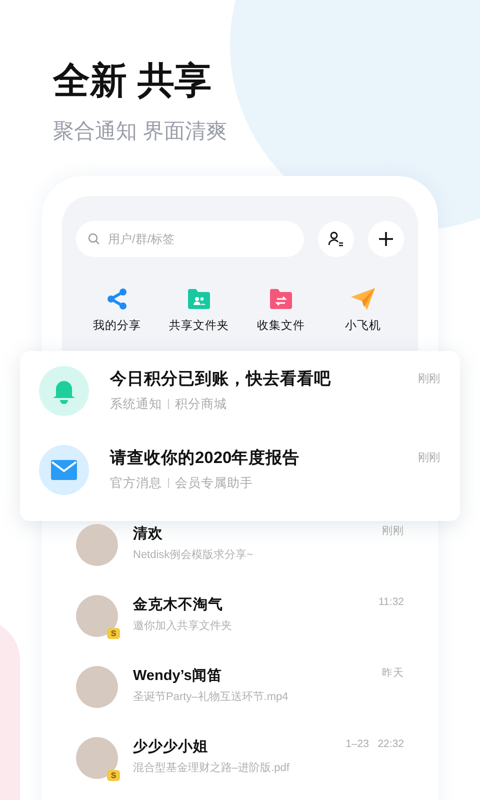  I want to click on message-preview: 混合型基金理财之路–进阶版.pdf, so click(211, 768).